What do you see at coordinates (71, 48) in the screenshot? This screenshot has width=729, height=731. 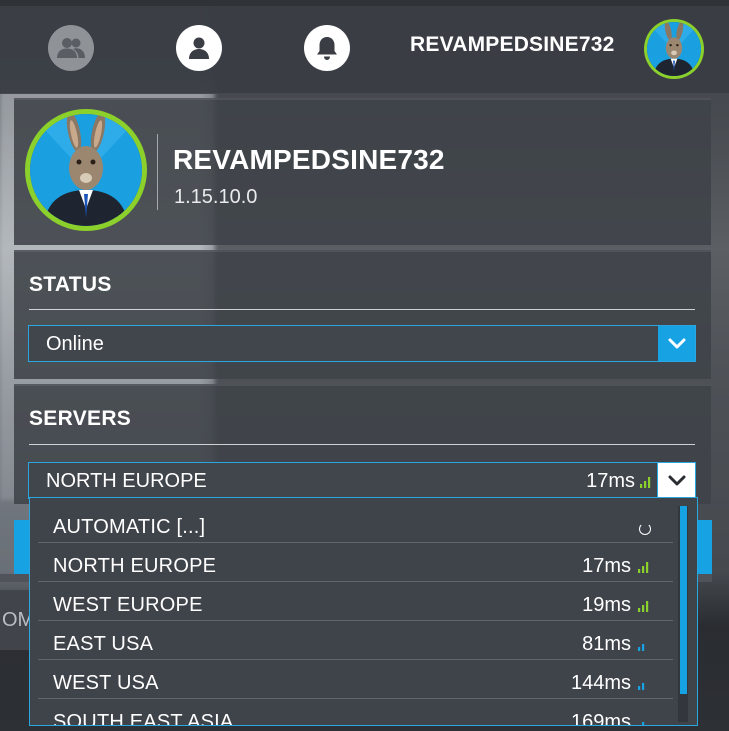 I see `friends-icon` at bounding box center [71, 48].